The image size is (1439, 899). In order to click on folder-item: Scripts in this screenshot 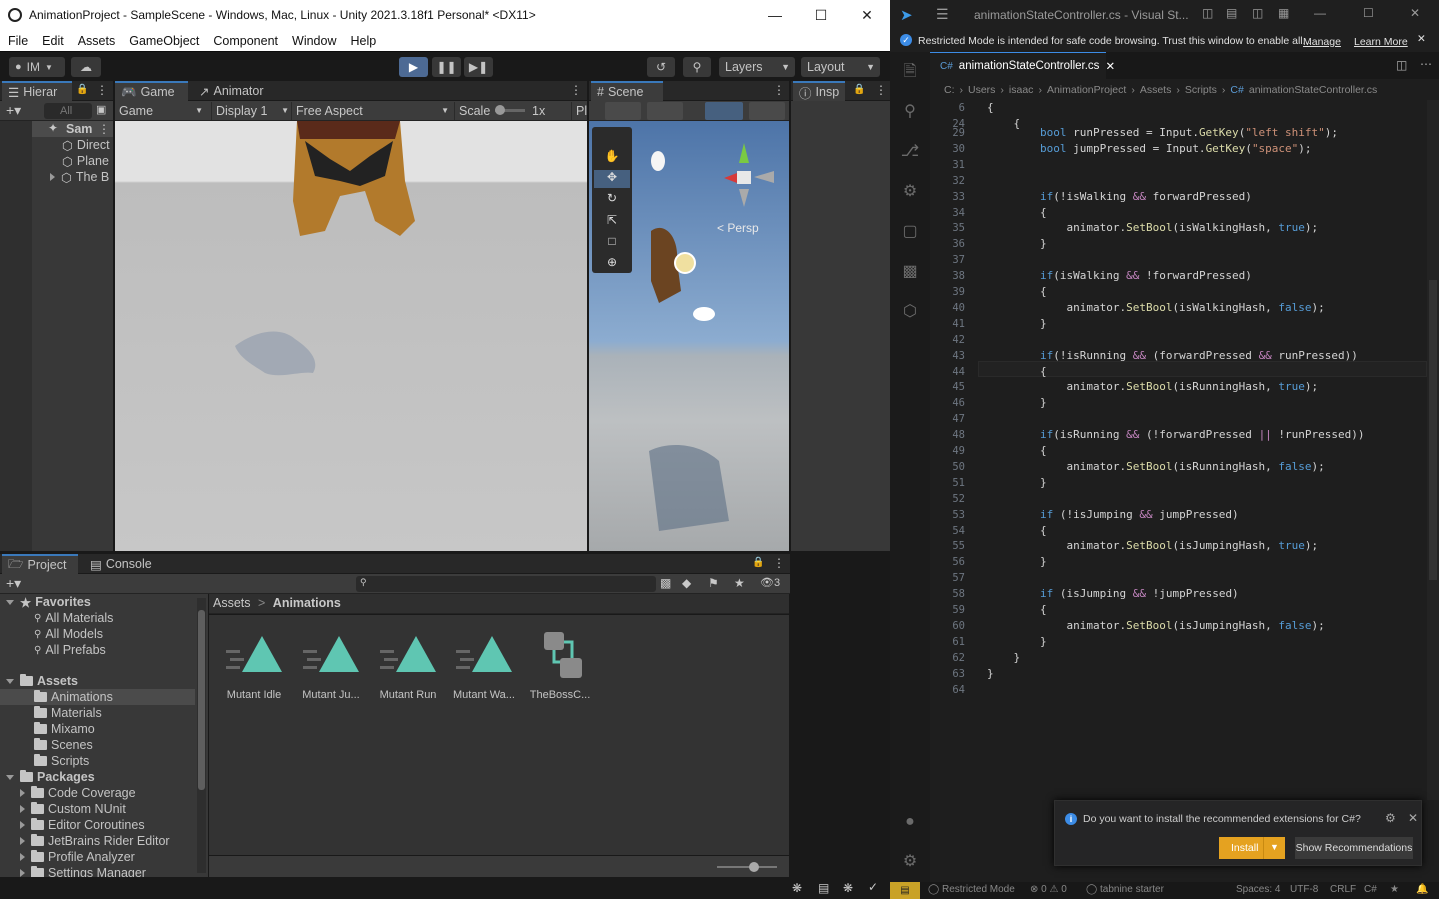, I will do `click(61, 761)`.